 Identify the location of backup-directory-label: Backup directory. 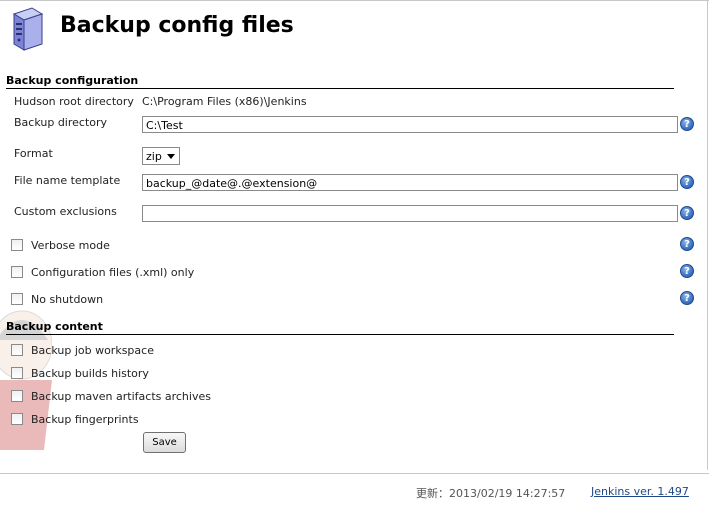
(61, 122).